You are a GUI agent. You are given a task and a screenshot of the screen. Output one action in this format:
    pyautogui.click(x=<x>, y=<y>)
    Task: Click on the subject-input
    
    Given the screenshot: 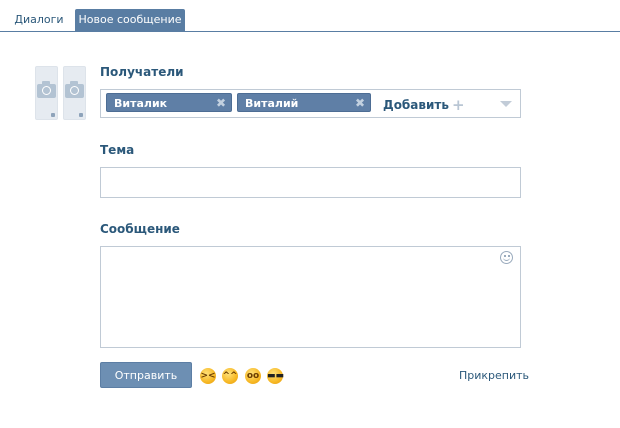 What is the action you would take?
    pyautogui.click(x=310, y=182)
    